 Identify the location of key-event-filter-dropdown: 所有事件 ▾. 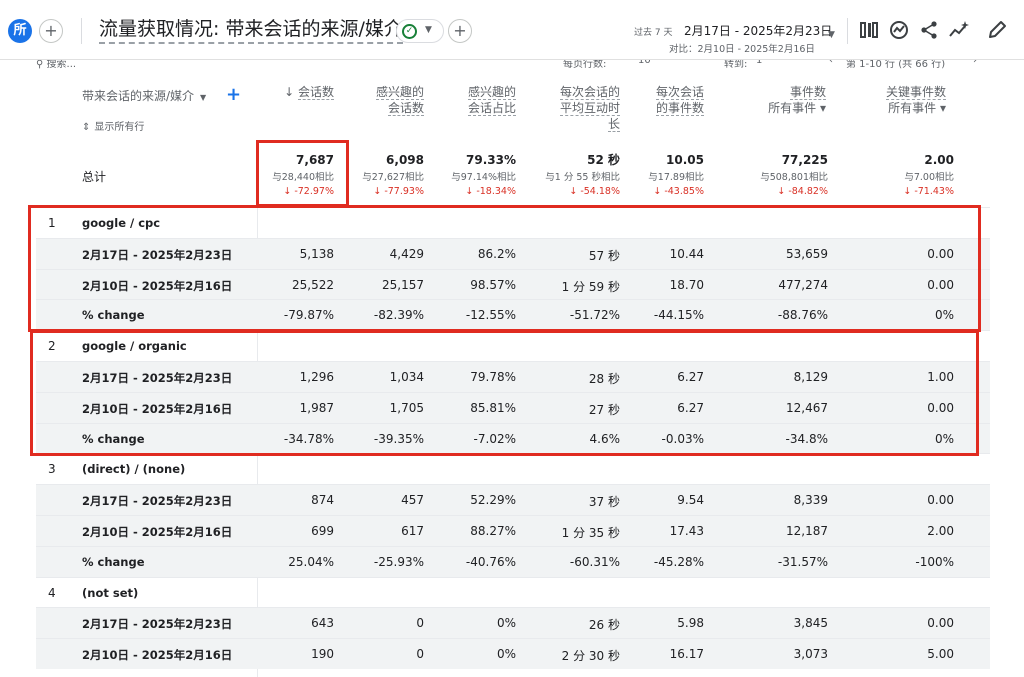
(898, 108).